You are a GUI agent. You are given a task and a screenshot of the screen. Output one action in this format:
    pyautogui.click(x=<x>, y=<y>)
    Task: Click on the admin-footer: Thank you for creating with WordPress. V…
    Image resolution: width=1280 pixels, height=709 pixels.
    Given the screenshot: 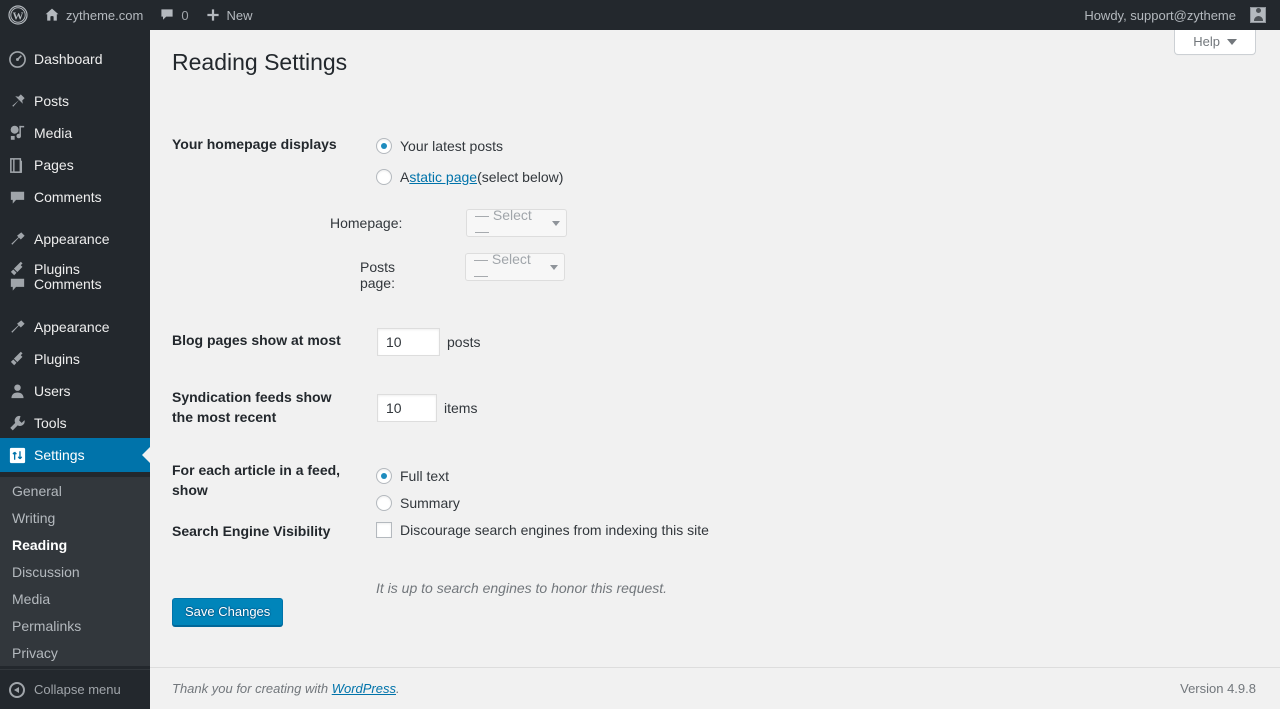 What is the action you would take?
    pyautogui.click(x=715, y=688)
    